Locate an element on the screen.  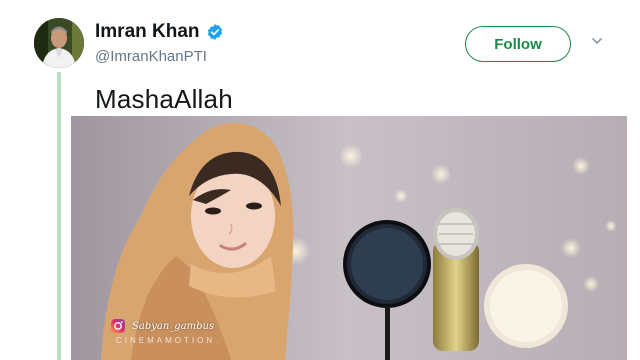
thread-line is located at coordinates (59, 216).